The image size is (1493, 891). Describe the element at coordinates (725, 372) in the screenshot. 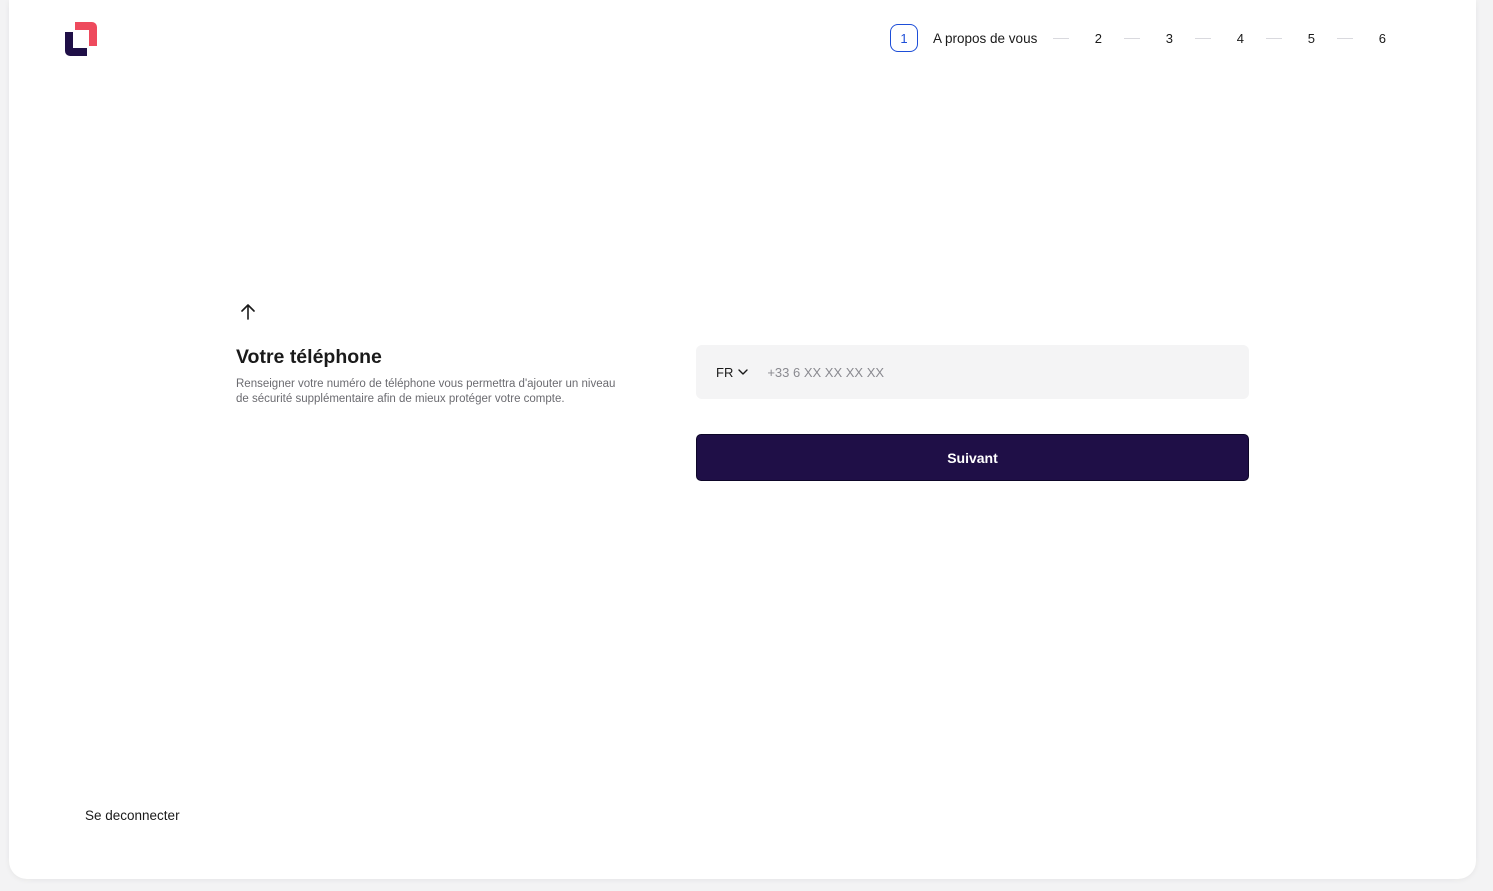

I see `country-code-label: FR` at that location.